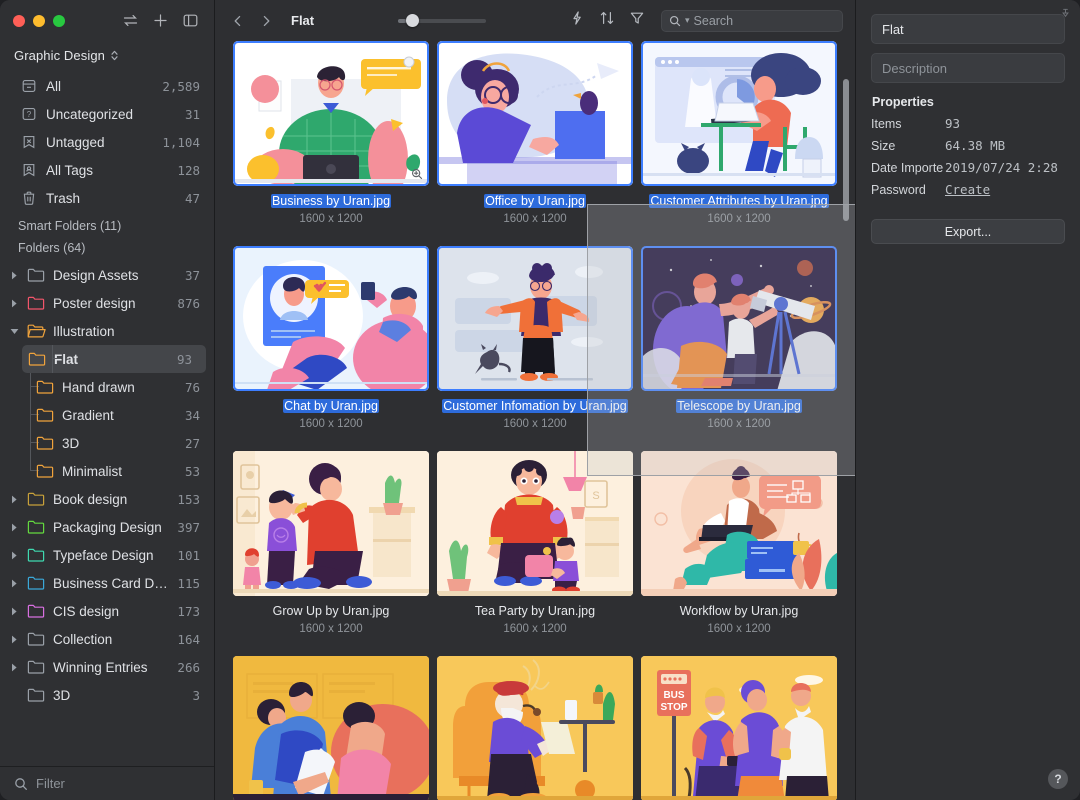  I want to click on folders-header: Folders (64), so click(107, 250).